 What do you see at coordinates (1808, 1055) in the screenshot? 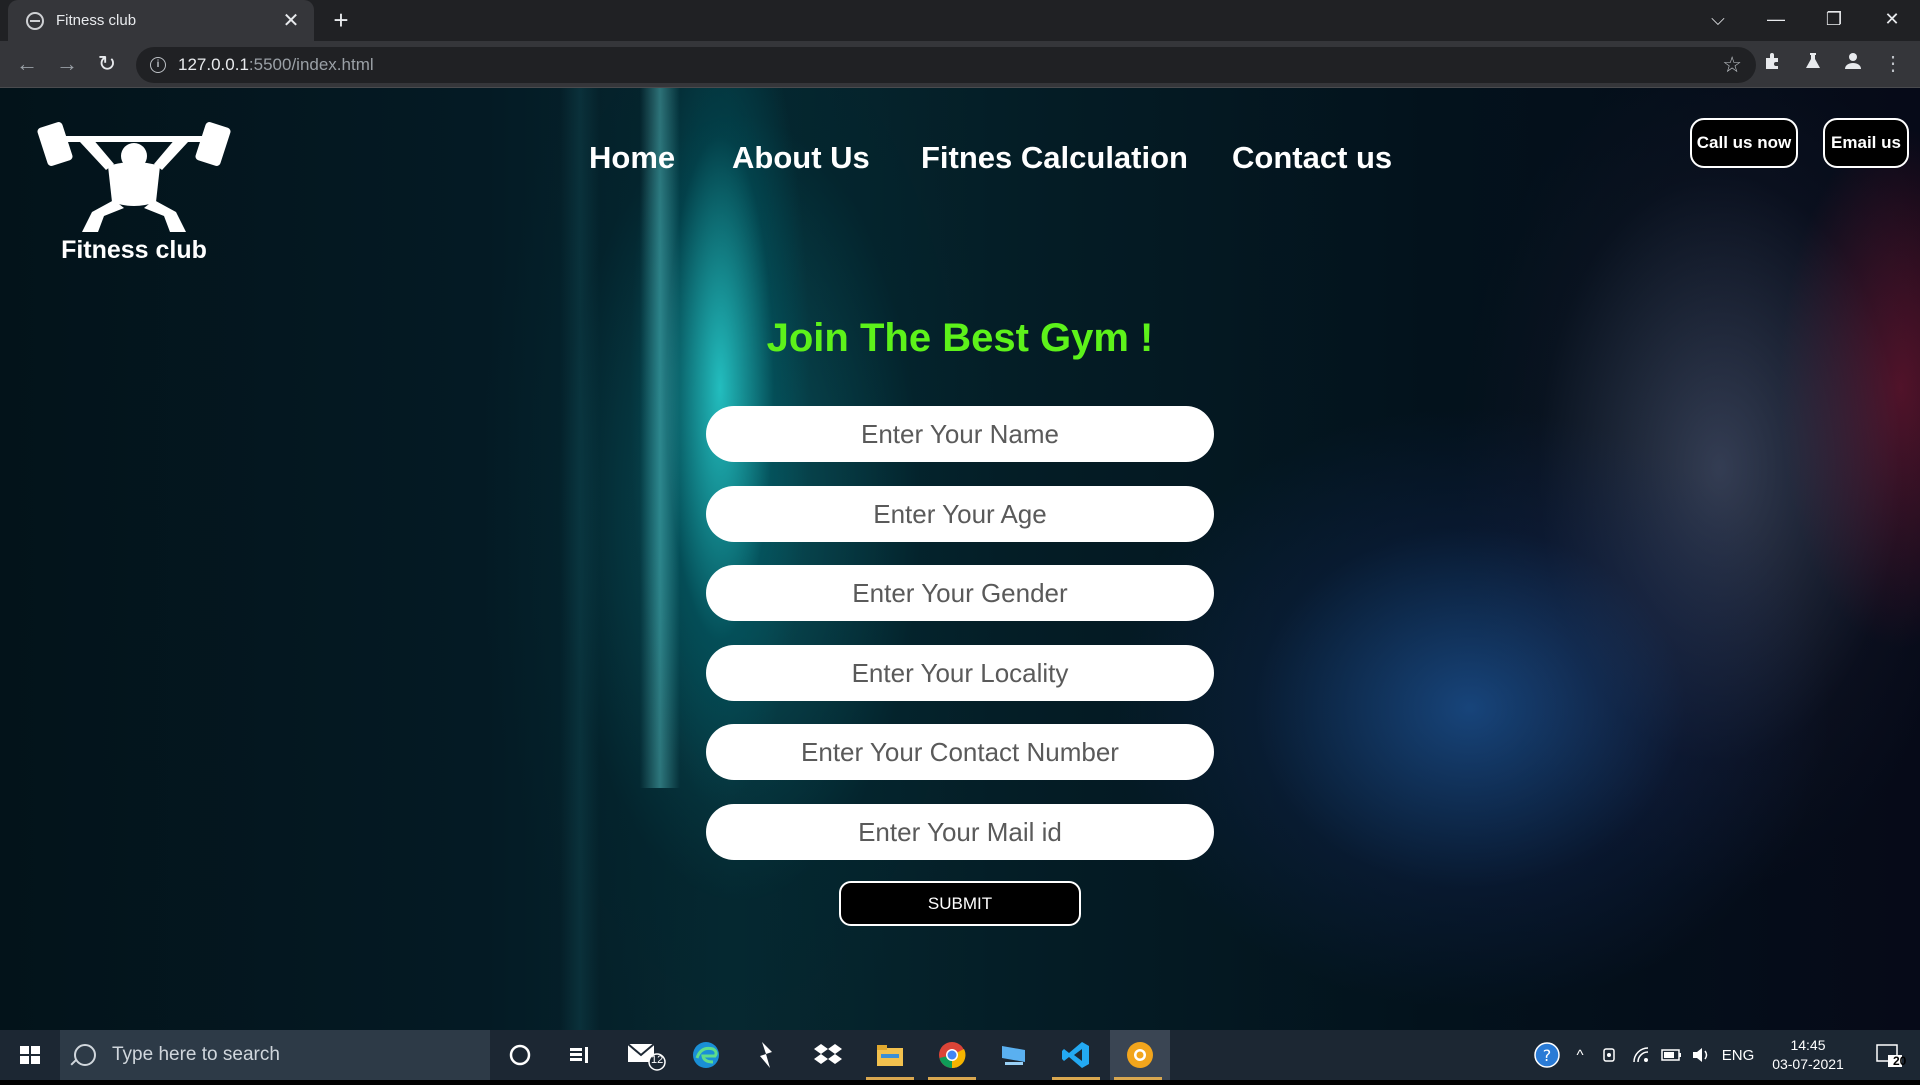
I see `clock: 14:45 03-07-2021` at bounding box center [1808, 1055].